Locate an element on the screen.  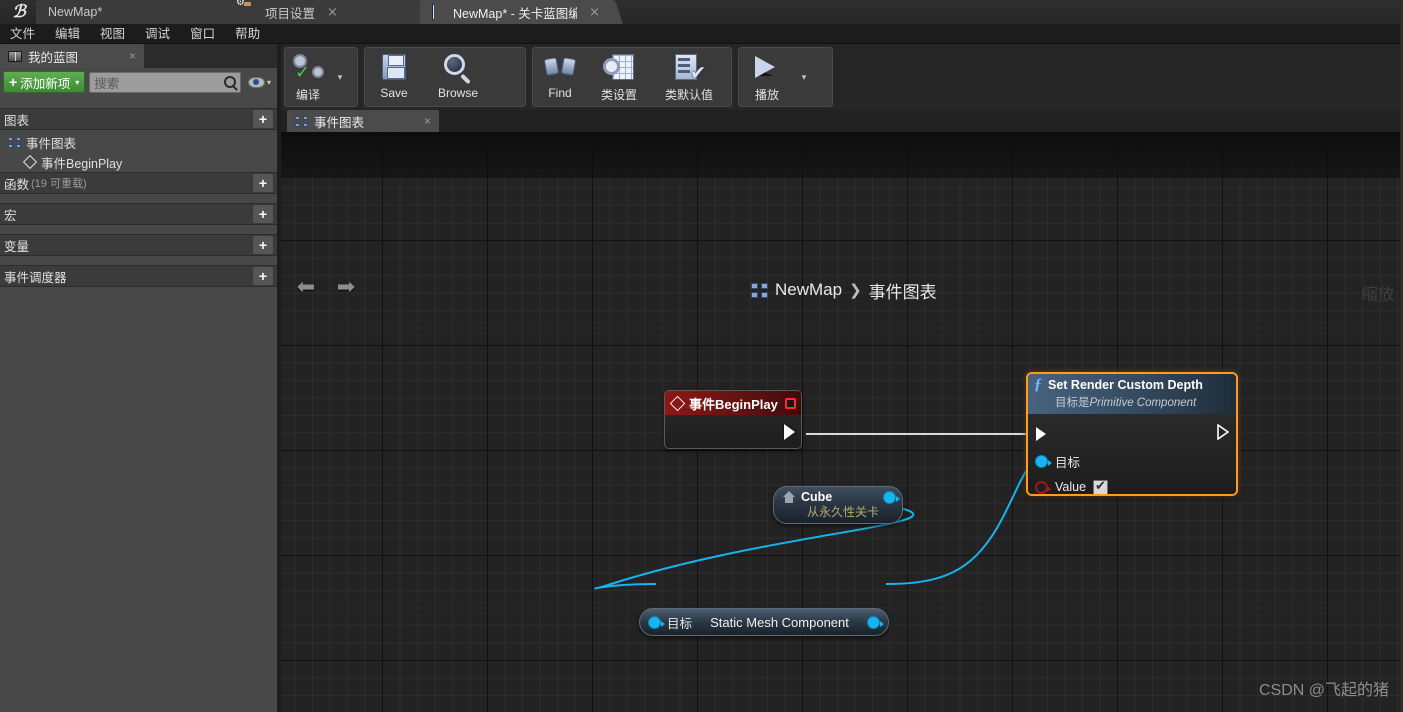
zoom-level-label: 缩放 1 is located at coordinates (1381, 294).